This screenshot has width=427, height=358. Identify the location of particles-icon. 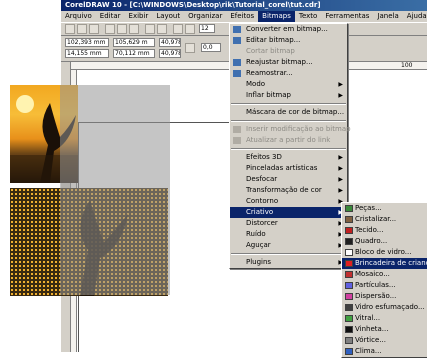
(349, 285).